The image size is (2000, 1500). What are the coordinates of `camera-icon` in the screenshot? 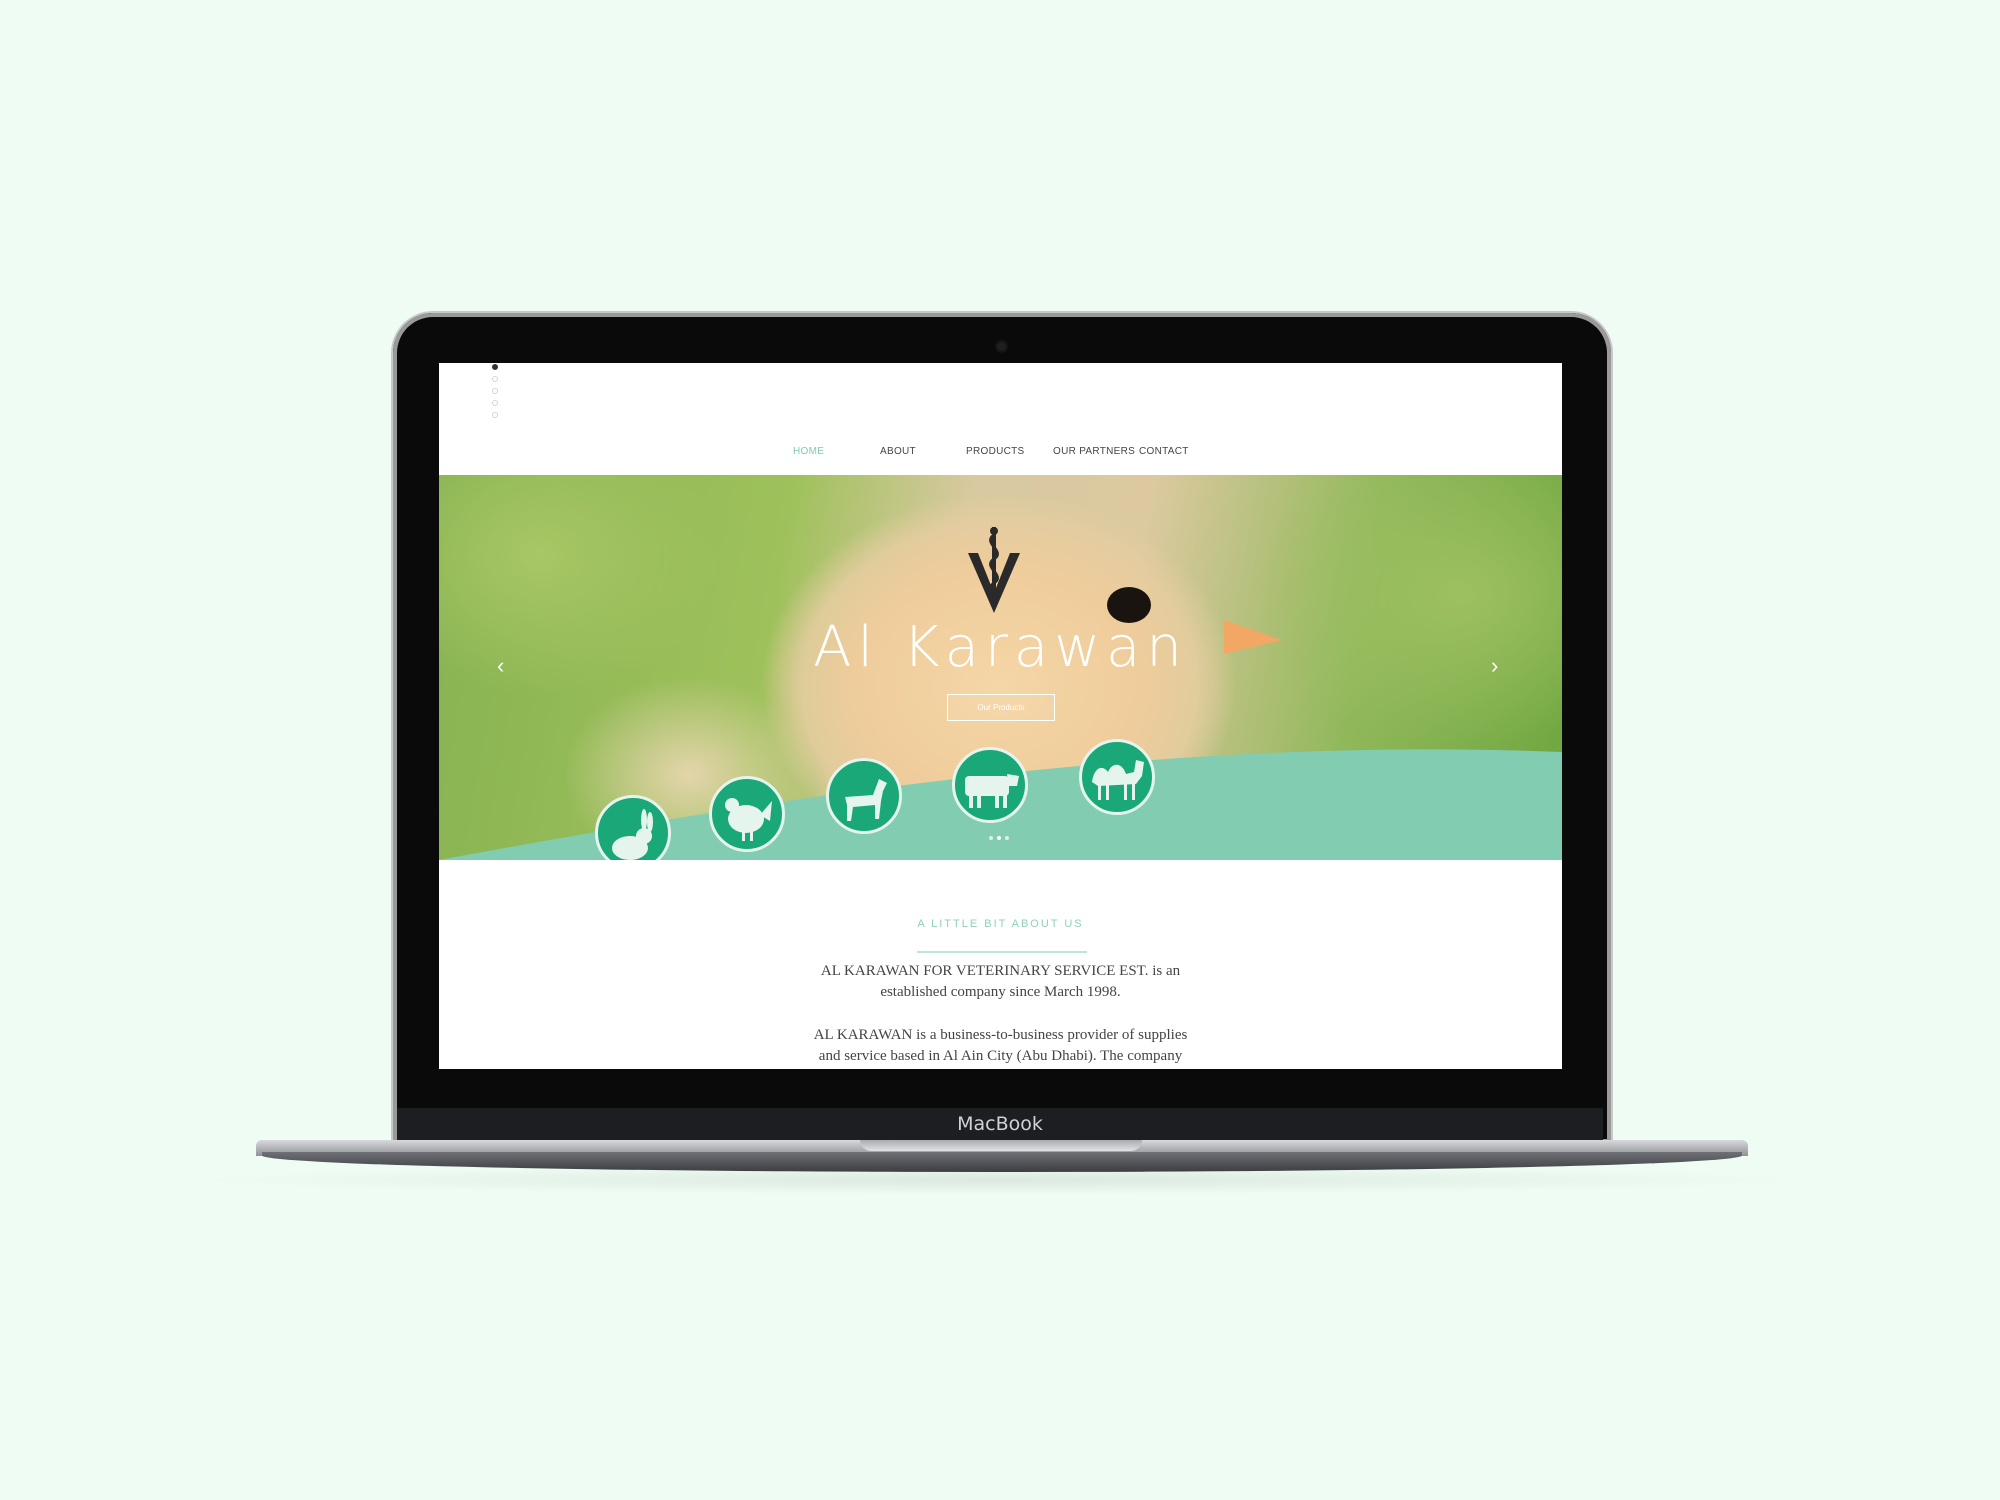 It's located at (1001, 346).